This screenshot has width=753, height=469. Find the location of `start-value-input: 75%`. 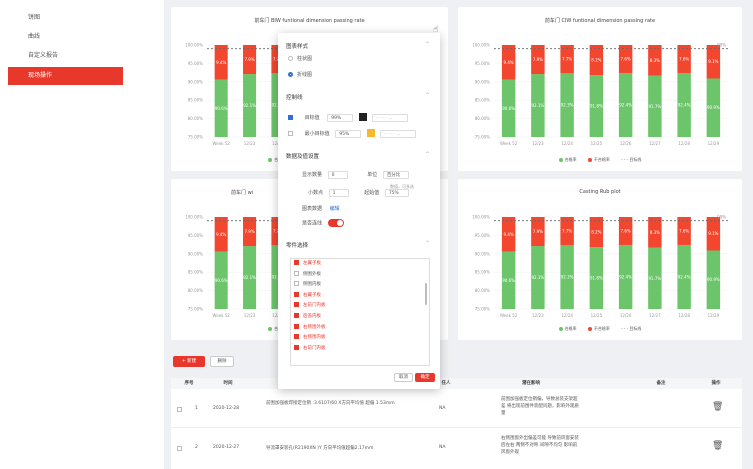

start-value-input: 75% is located at coordinates (396, 193).